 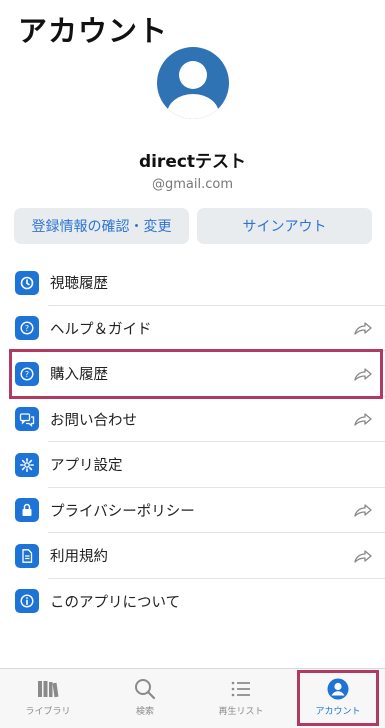 I want to click on menu-label-privacy: プライバシーポリシー, so click(x=122, y=511).